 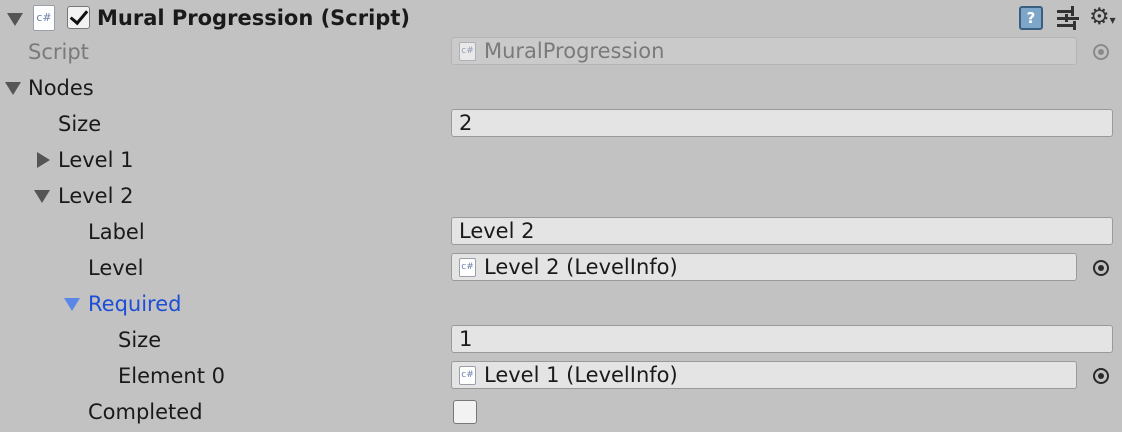 What do you see at coordinates (253, 18) in the screenshot?
I see `component-title: Mural Progression (Script)` at bounding box center [253, 18].